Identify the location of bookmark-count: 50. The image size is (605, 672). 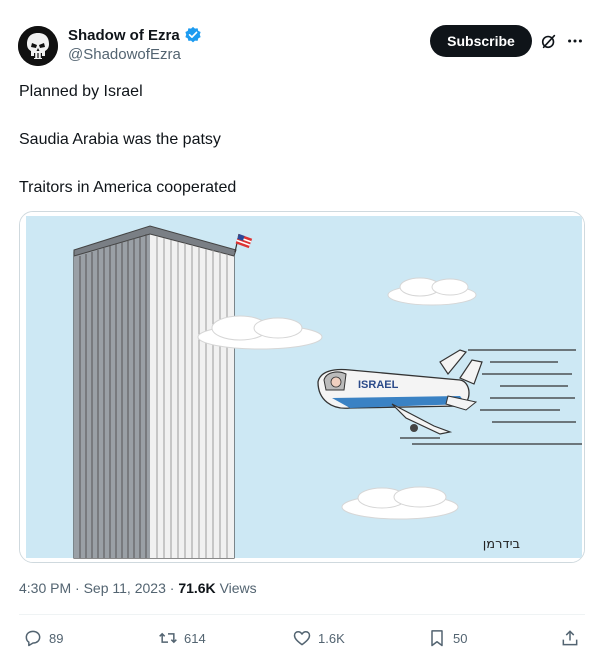
(460, 638).